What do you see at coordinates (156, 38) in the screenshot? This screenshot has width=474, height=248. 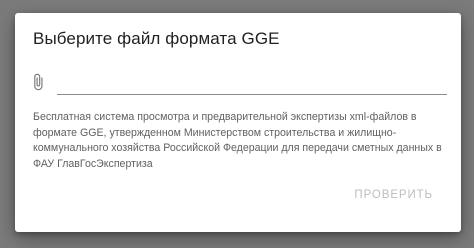 I see `dialog-title: Выберите файл формата GGE` at bounding box center [156, 38].